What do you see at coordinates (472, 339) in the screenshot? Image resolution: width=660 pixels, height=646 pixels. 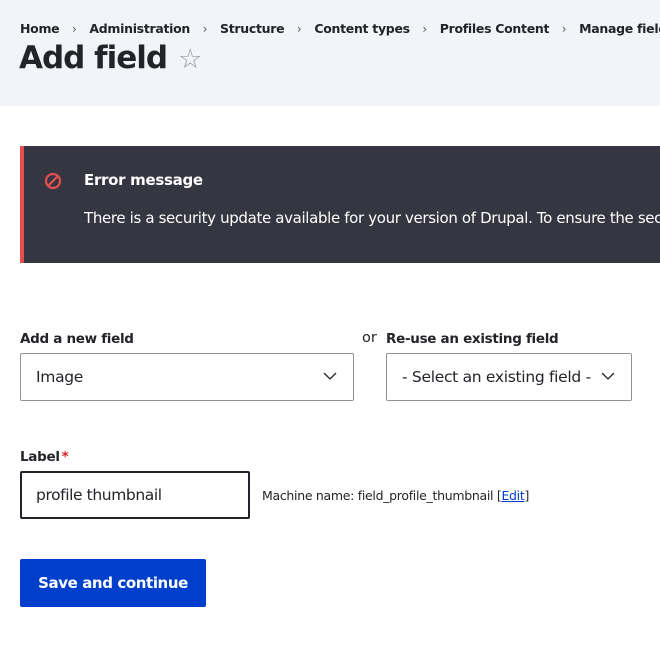 I see `reuse-field-label: Re-use an existing field` at bounding box center [472, 339].